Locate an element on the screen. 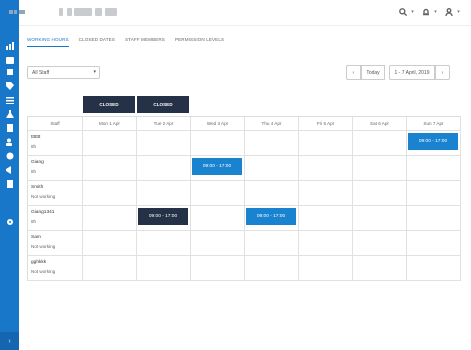  column-header: Sat 6 Apr is located at coordinates (380, 124).